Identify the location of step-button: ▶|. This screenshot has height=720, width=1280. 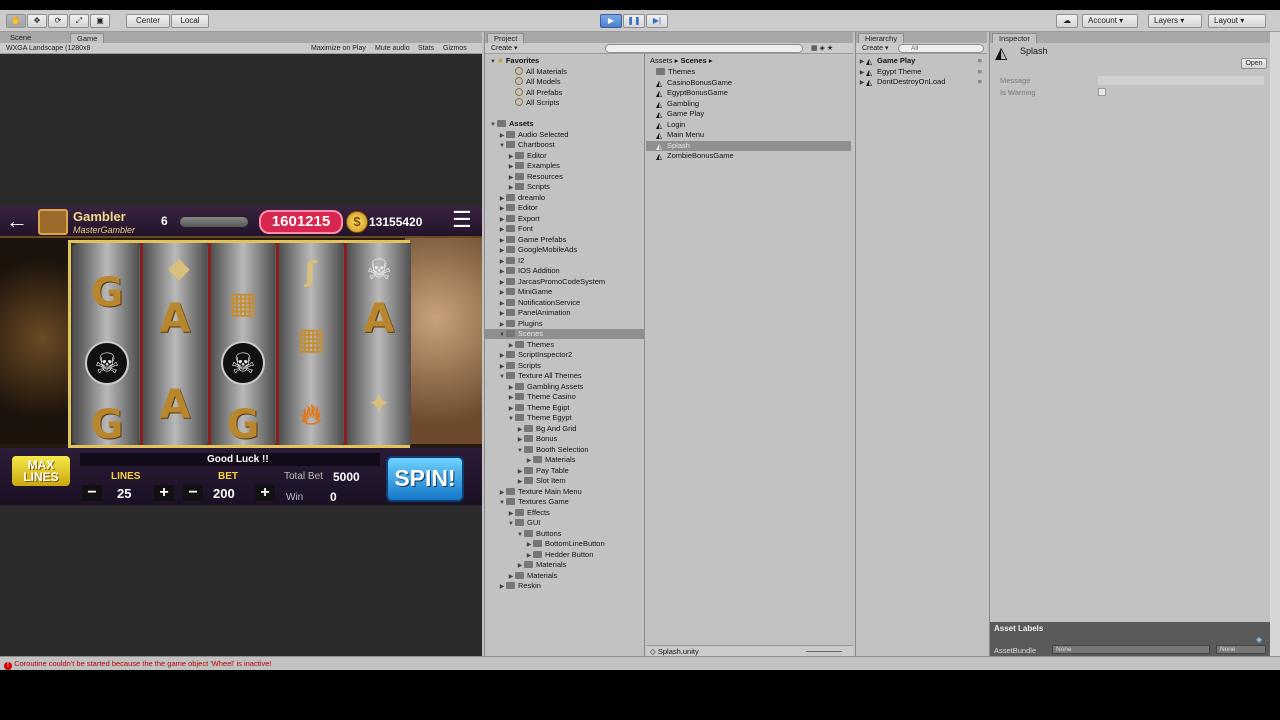
(657, 21).